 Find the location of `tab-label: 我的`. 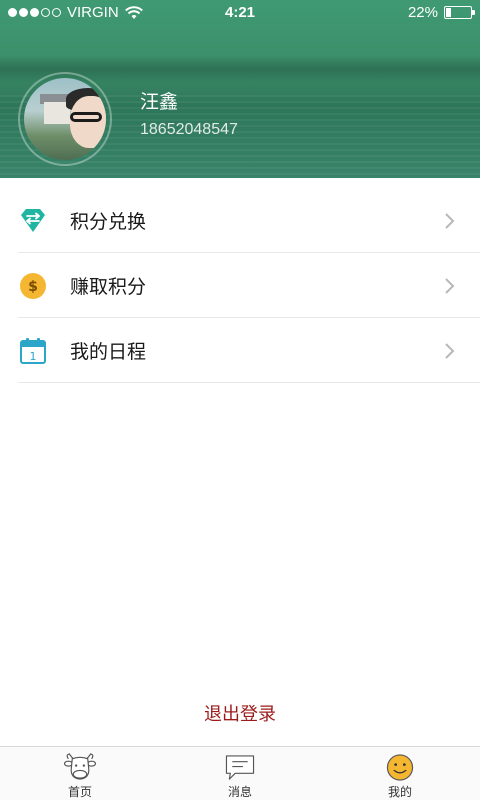

tab-label: 我的 is located at coordinates (399, 792).